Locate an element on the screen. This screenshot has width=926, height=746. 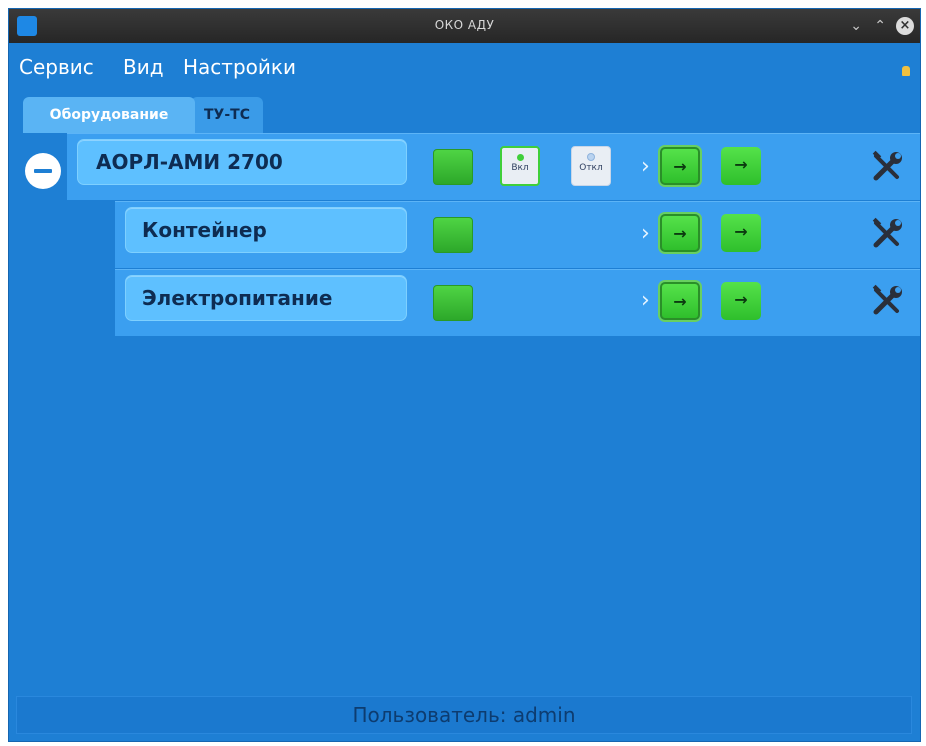
device-name-button: Электропитание is located at coordinates (266, 298).